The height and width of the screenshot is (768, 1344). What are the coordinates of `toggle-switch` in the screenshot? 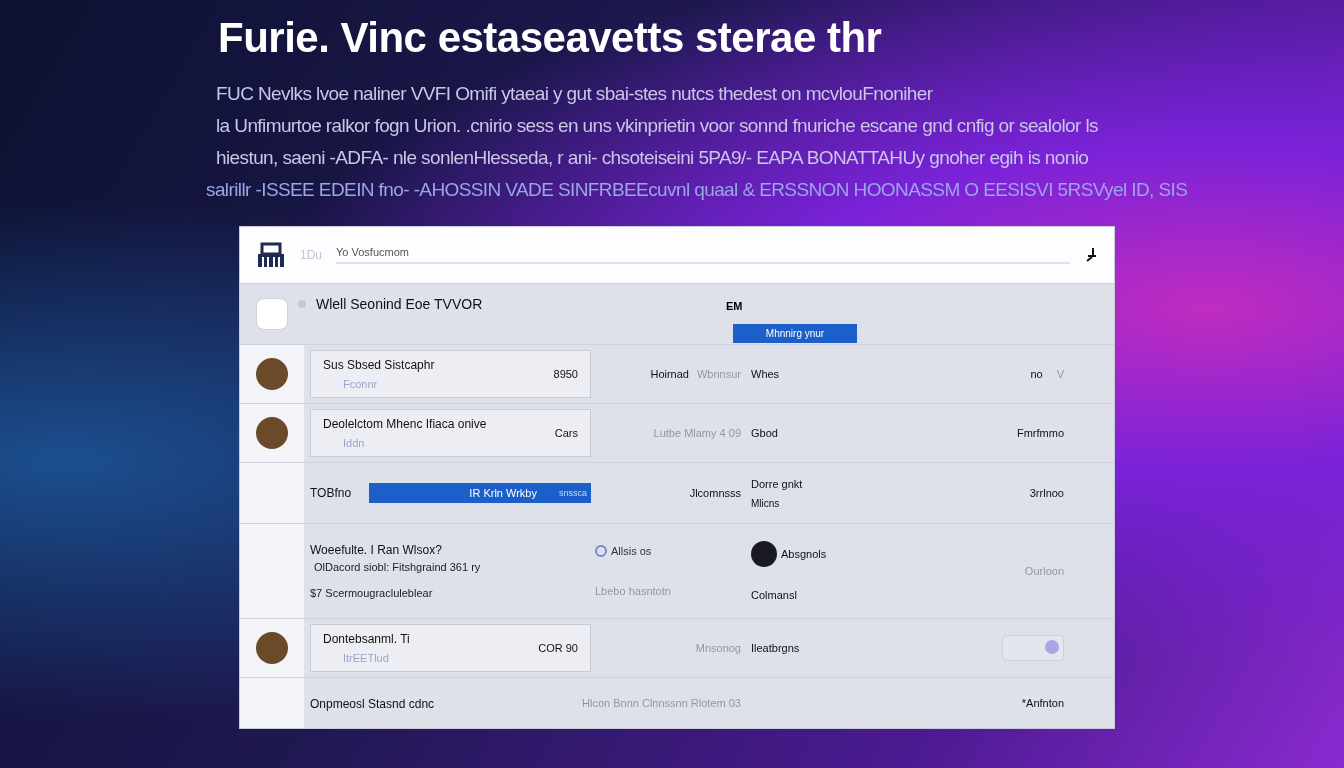 It's located at (1033, 648).